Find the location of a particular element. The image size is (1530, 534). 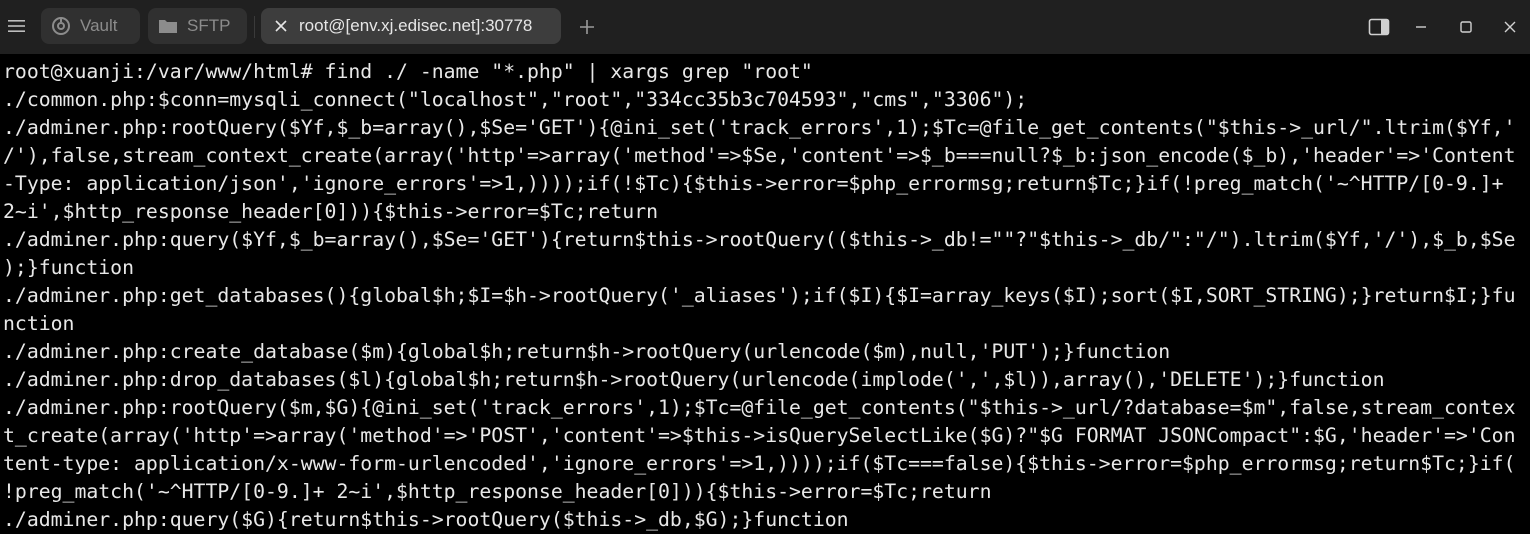

tab-vault: Vault is located at coordinates (90, 26).